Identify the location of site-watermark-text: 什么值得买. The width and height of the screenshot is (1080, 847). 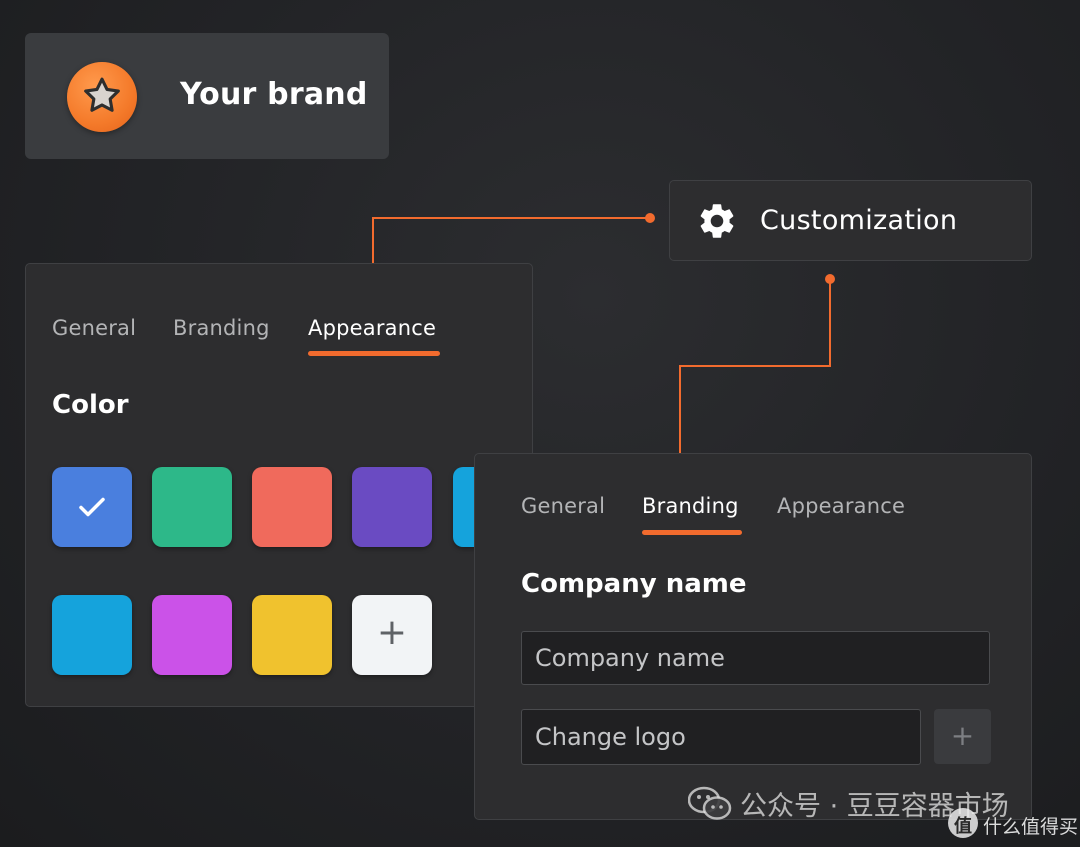
(1031, 827).